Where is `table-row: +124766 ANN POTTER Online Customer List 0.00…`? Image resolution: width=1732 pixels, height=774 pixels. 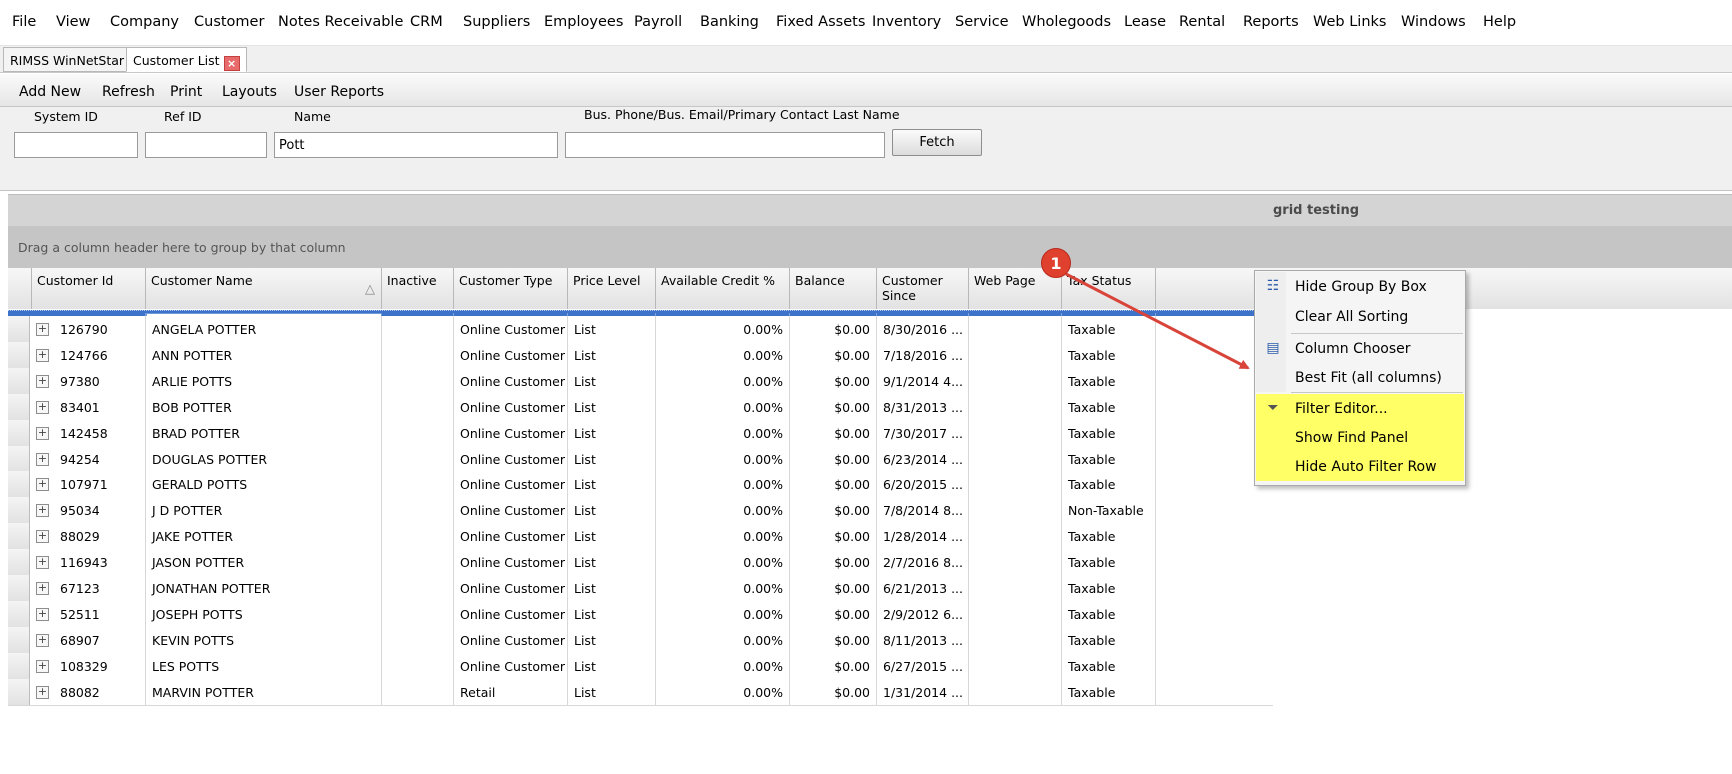
table-row: +124766 ANN POTTER Online Customer List 0.00… is located at coordinates (640, 355).